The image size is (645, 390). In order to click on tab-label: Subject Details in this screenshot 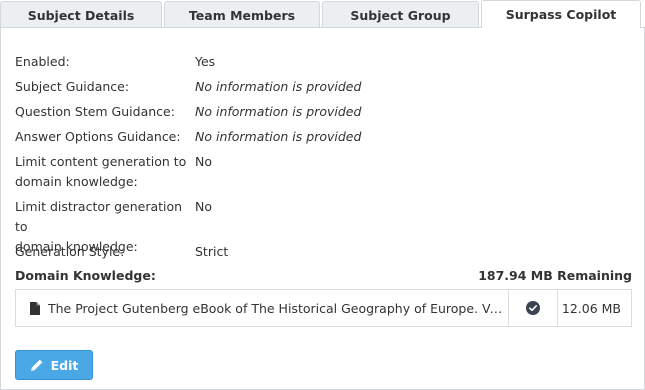, I will do `click(81, 15)`.